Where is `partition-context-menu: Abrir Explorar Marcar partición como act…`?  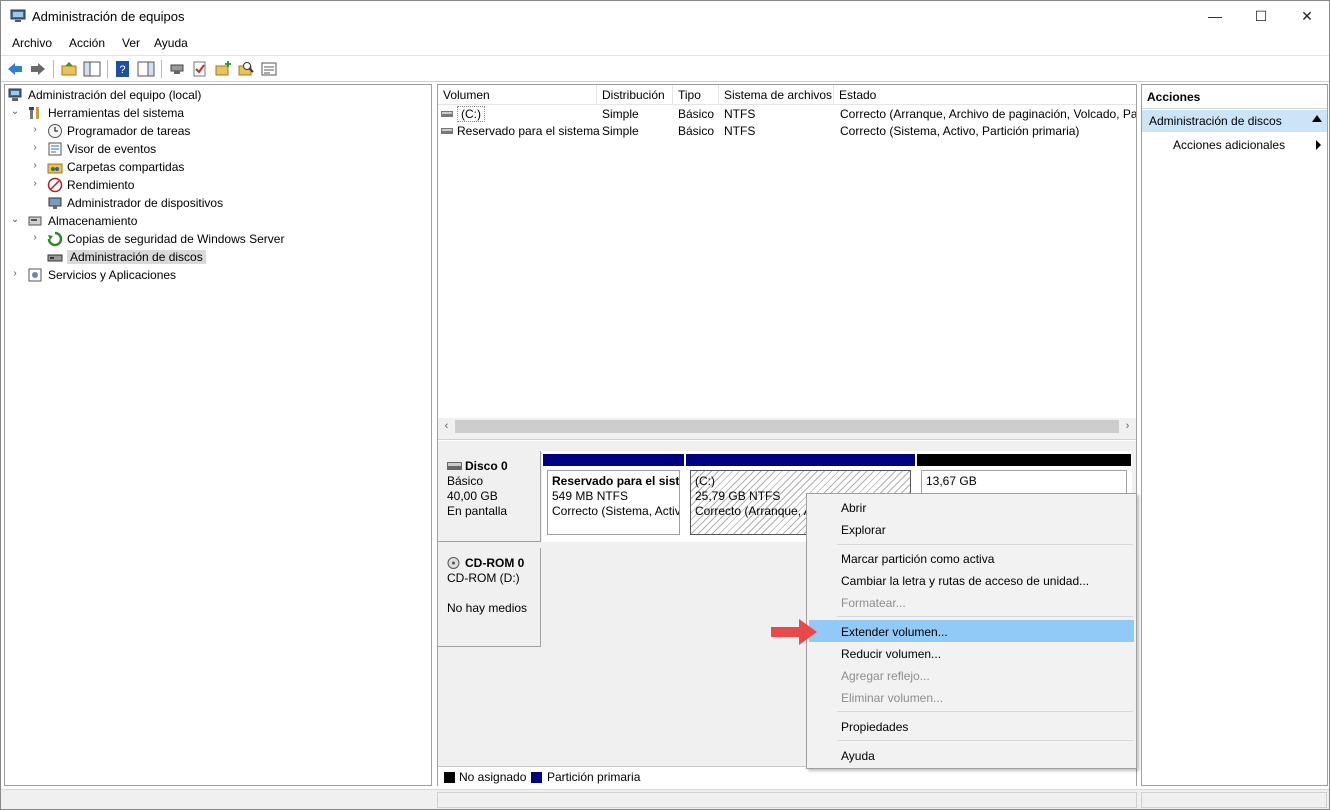
partition-context-menu: Abrir Explorar Marcar partición como act… is located at coordinates (971, 631).